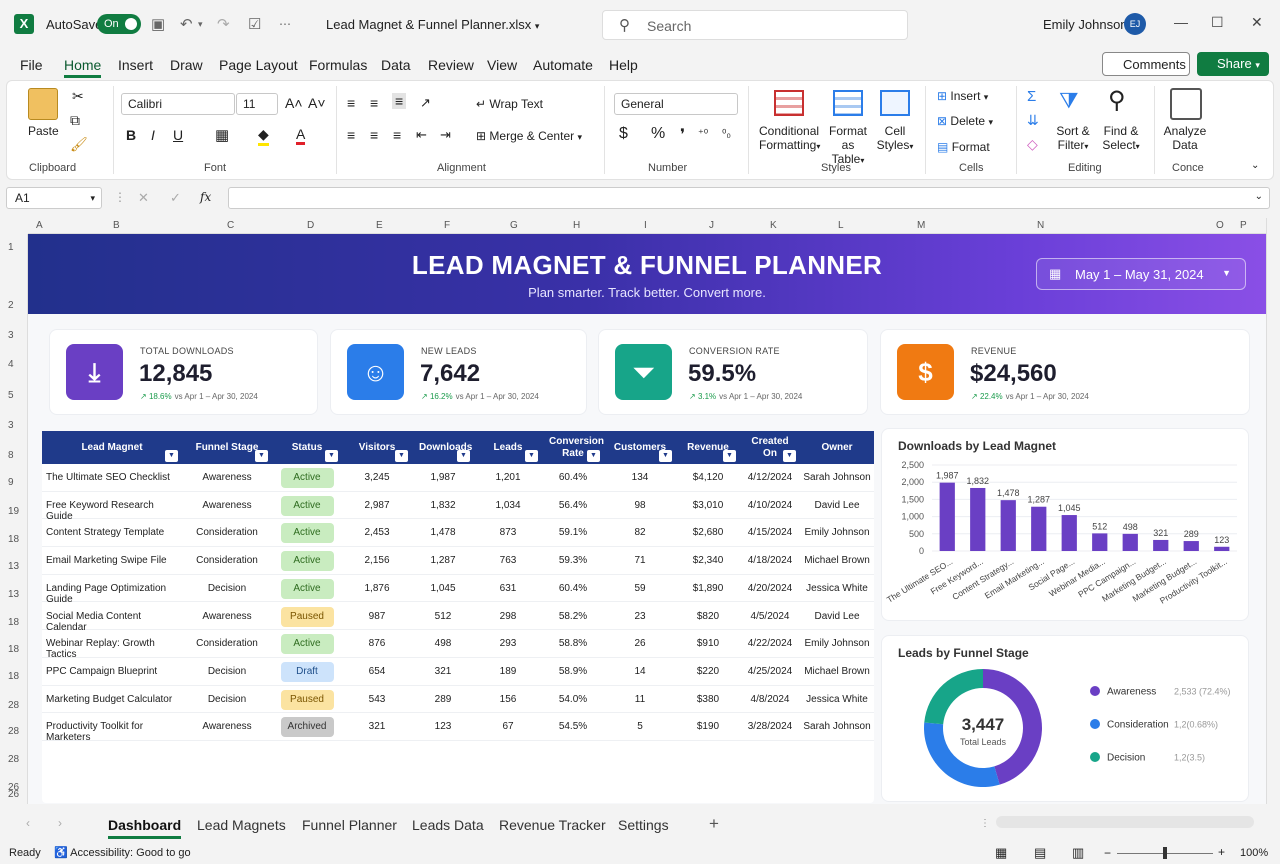  Describe the element at coordinates (848, 103) in the screenshot. I see `format-as-table-icon` at that location.